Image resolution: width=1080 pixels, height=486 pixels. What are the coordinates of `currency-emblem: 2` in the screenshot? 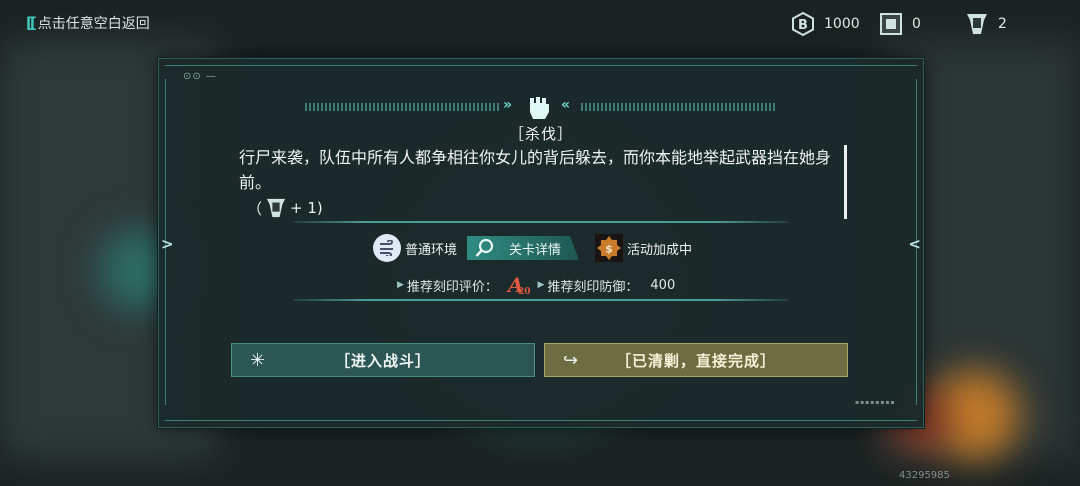 It's located at (986, 24).